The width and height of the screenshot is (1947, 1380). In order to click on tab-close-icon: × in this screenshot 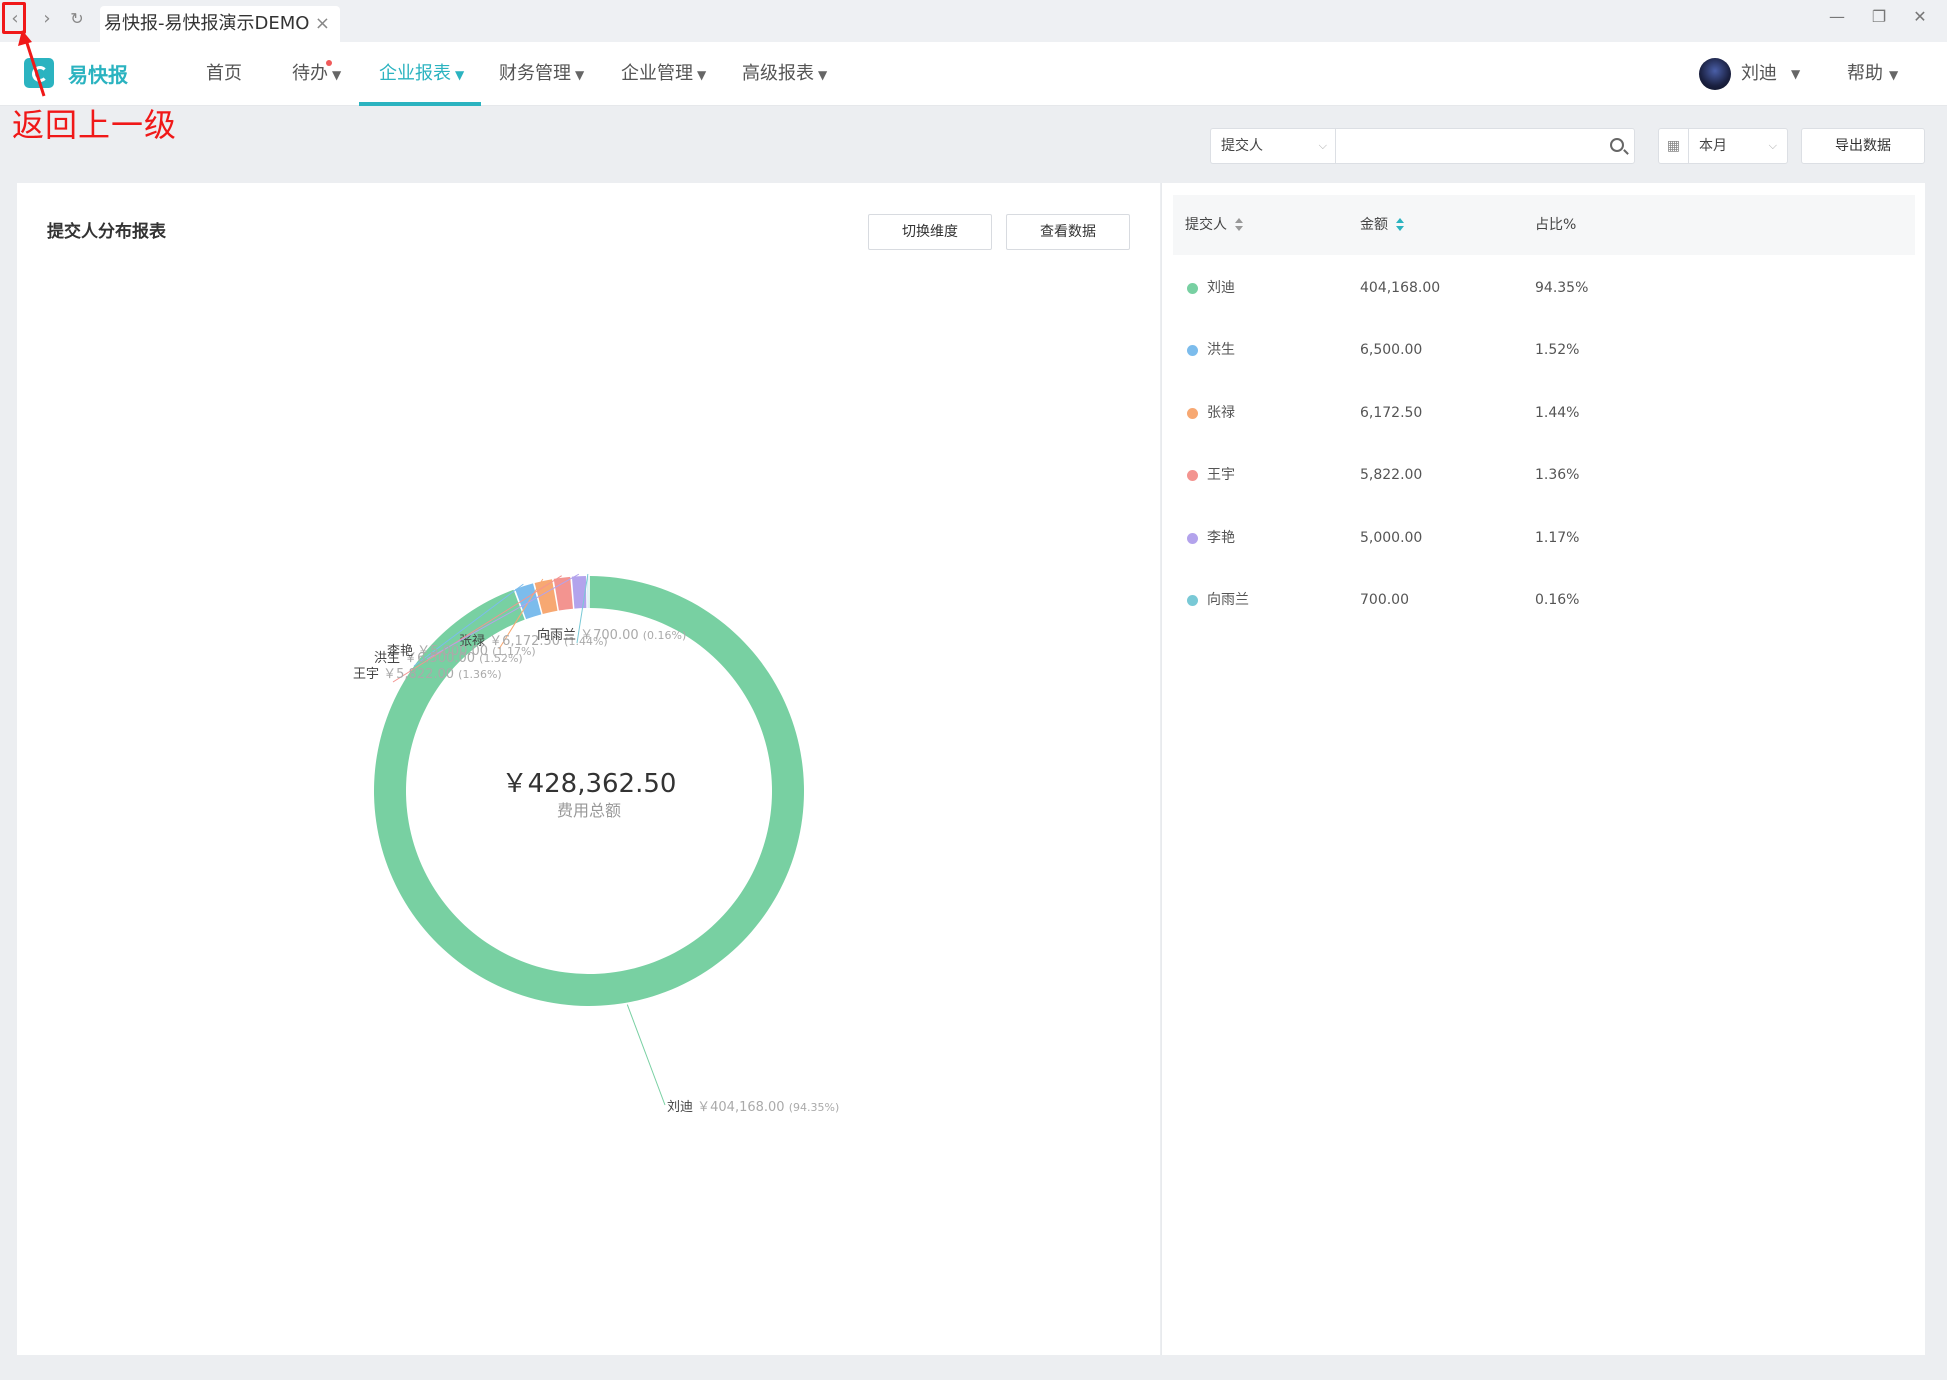, I will do `click(322, 24)`.